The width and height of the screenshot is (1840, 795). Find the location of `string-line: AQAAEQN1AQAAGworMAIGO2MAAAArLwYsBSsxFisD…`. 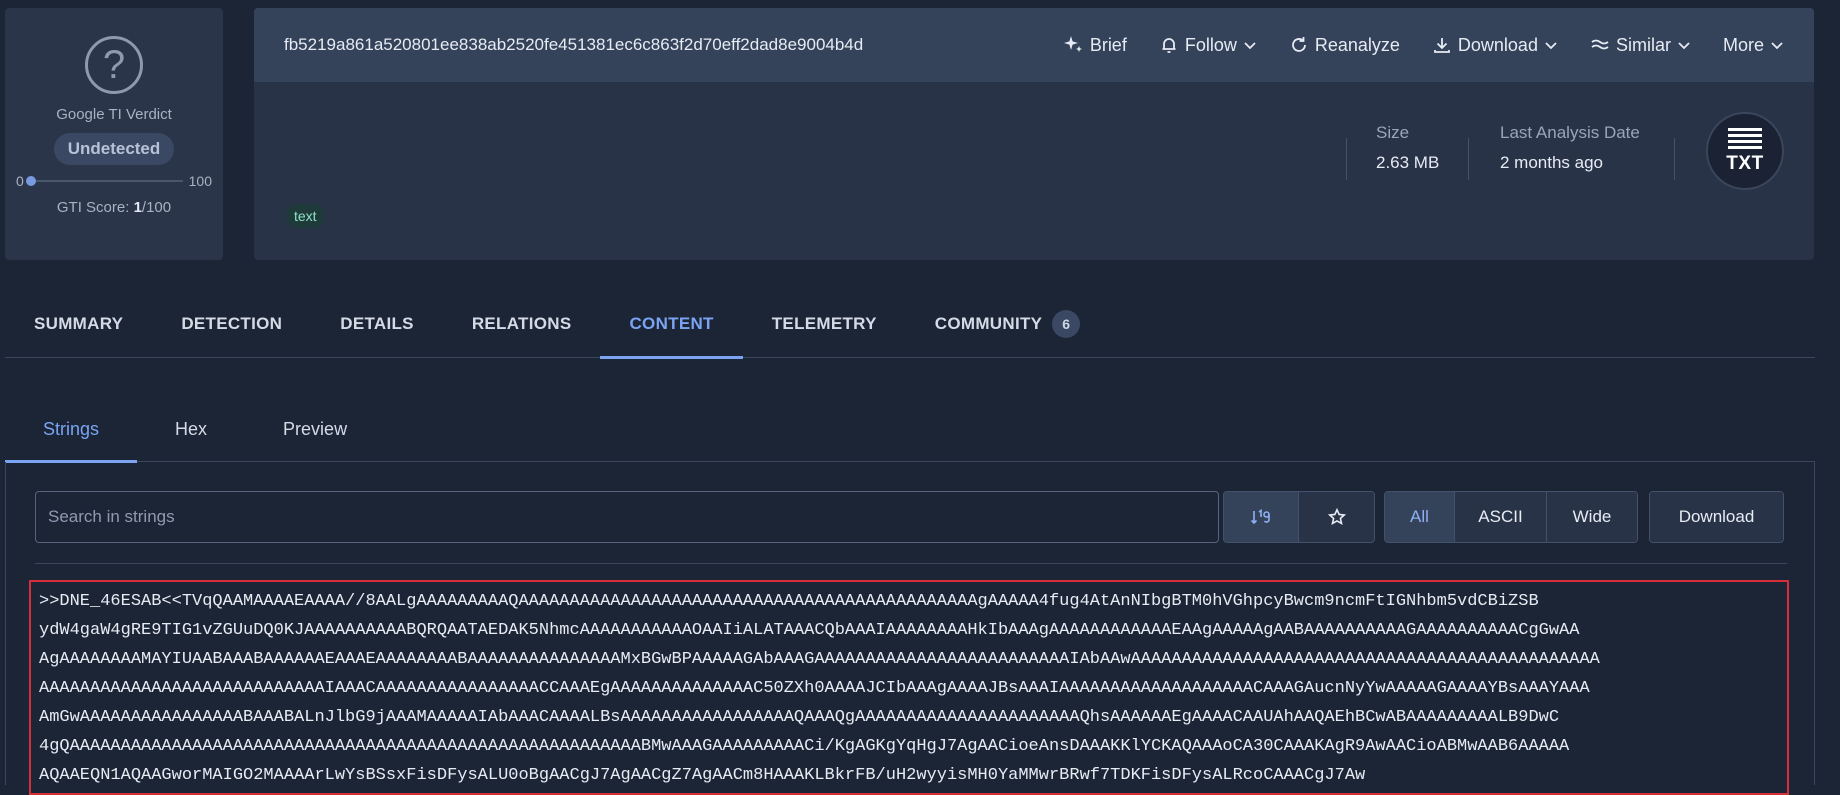

string-line: AQAAEQN1AQAAGworMAIGO2MAAAArLwYsBSsxFisD… is located at coordinates (913, 775).